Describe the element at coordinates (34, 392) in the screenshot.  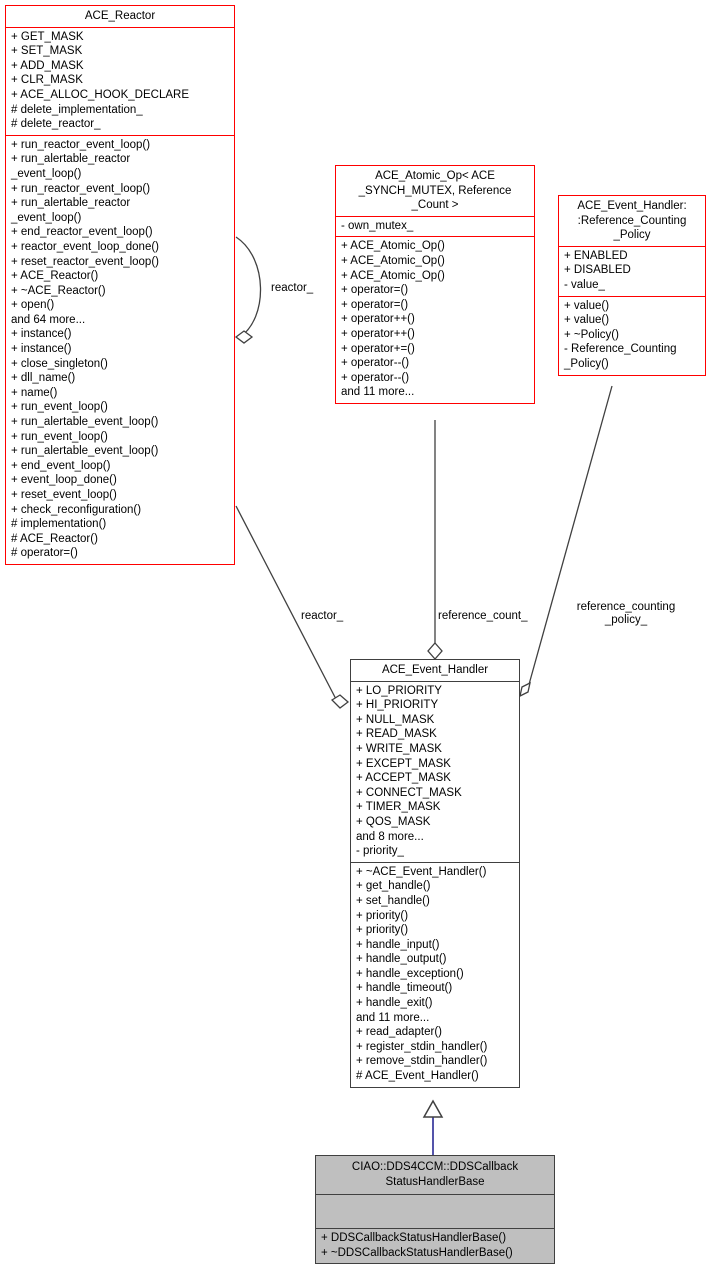
I see `operation-row: + name()` at that location.